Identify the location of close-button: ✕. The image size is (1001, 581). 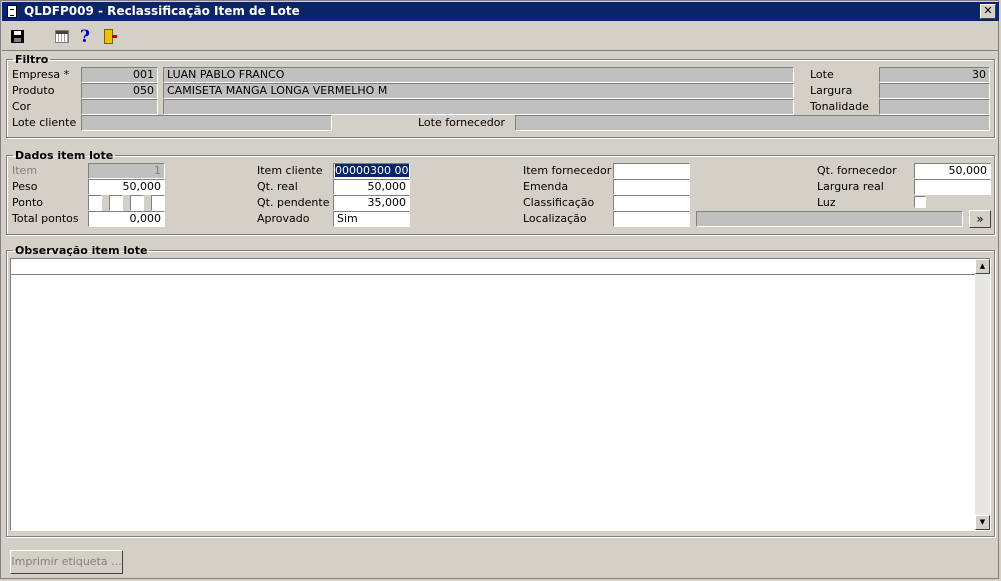
(988, 11).